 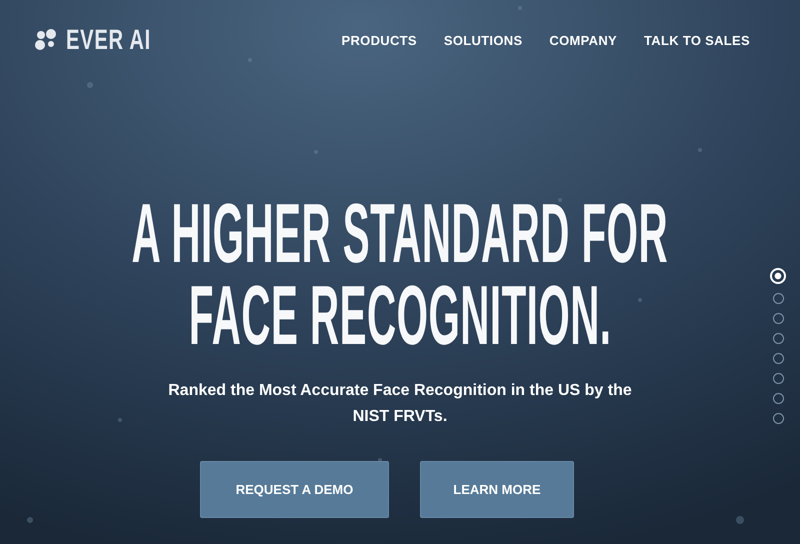 I want to click on headline: FACE RECOGNITION., so click(x=400, y=315).